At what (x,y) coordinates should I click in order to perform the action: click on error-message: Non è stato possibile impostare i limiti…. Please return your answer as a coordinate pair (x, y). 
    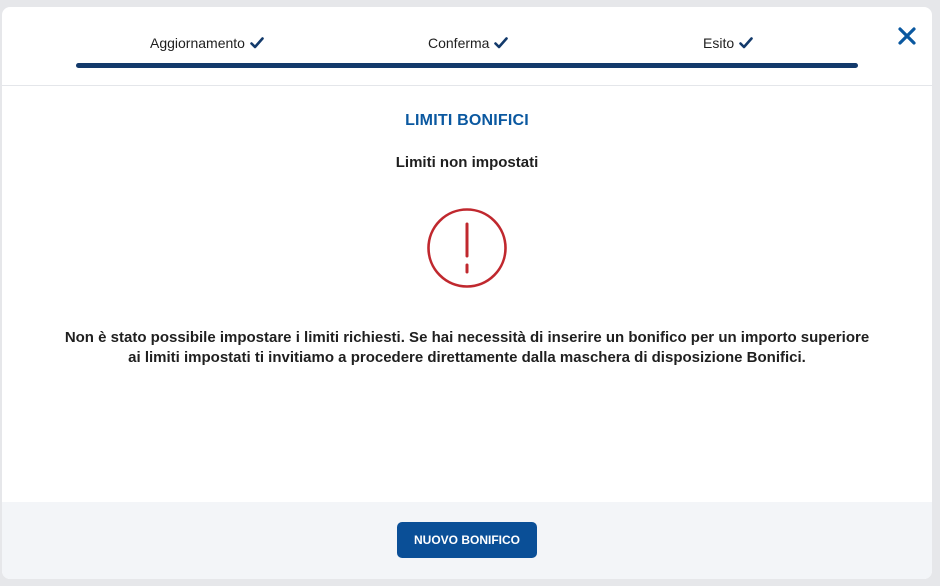
    Looking at the image, I should click on (467, 347).